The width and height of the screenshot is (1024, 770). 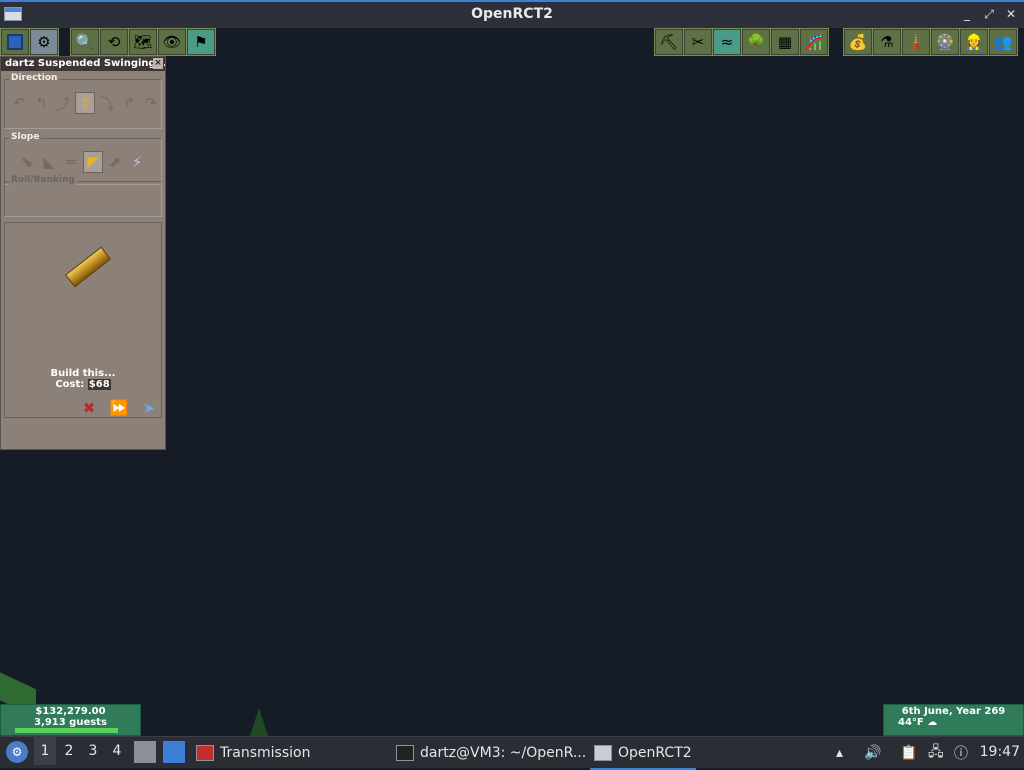 I want to click on cost-label: Cost: $68, so click(x=83, y=384).